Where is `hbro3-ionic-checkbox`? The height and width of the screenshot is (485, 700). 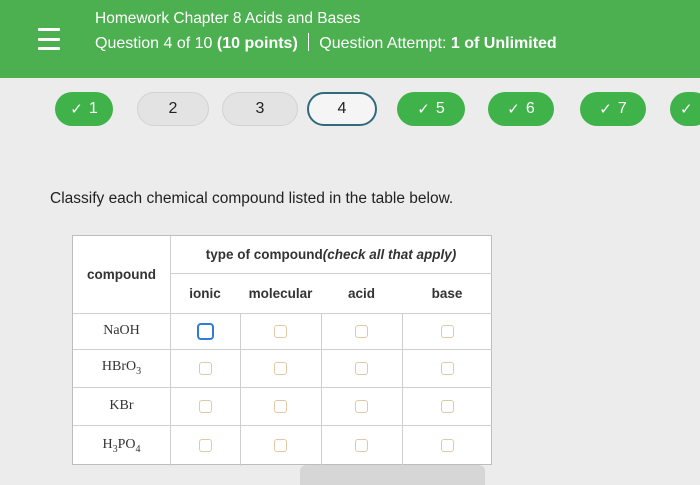
hbro3-ionic-checkbox is located at coordinates (205, 368).